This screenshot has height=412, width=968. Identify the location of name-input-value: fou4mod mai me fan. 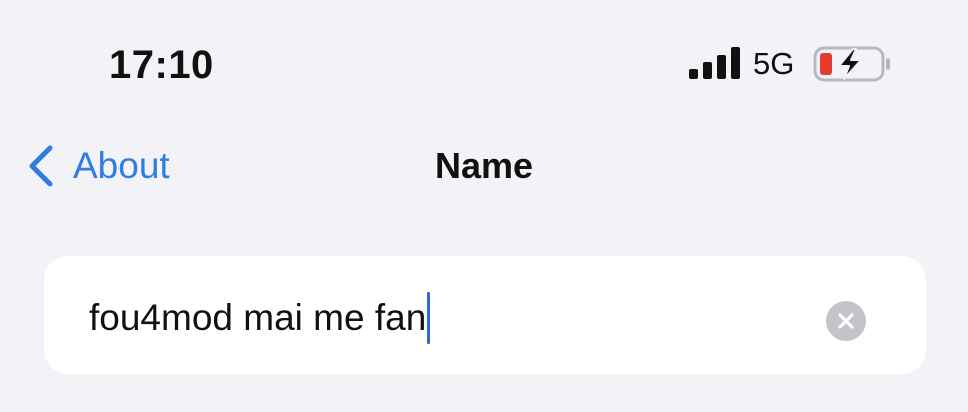
(258, 317).